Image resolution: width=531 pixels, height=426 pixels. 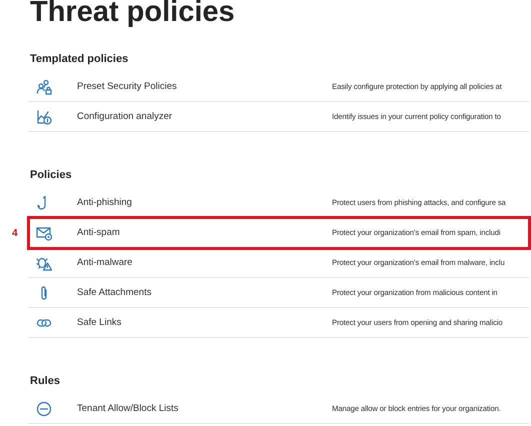 I want to click on policy-link: Anti-phishing, so click(x=204, y=202).